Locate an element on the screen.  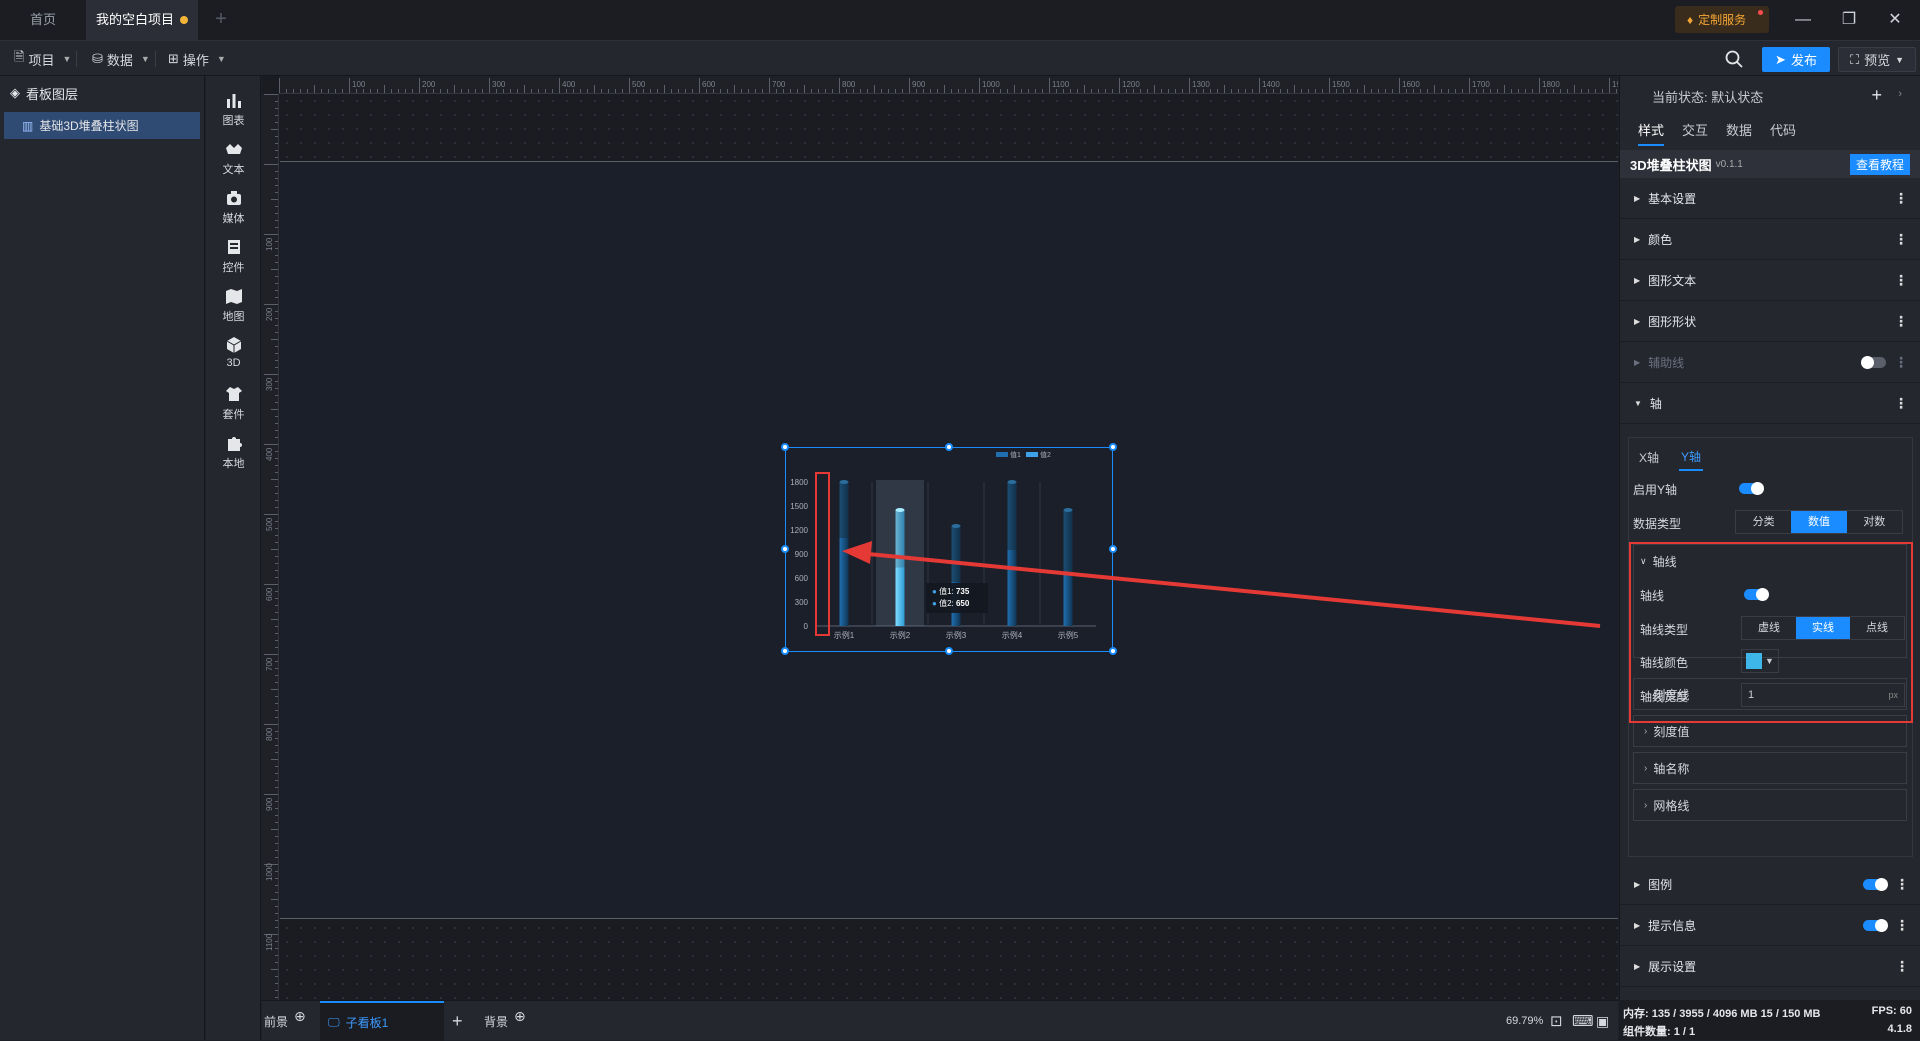
section-tooltip: ▶ 提示信息 ⋮ is located at coordinates (1770, 925).